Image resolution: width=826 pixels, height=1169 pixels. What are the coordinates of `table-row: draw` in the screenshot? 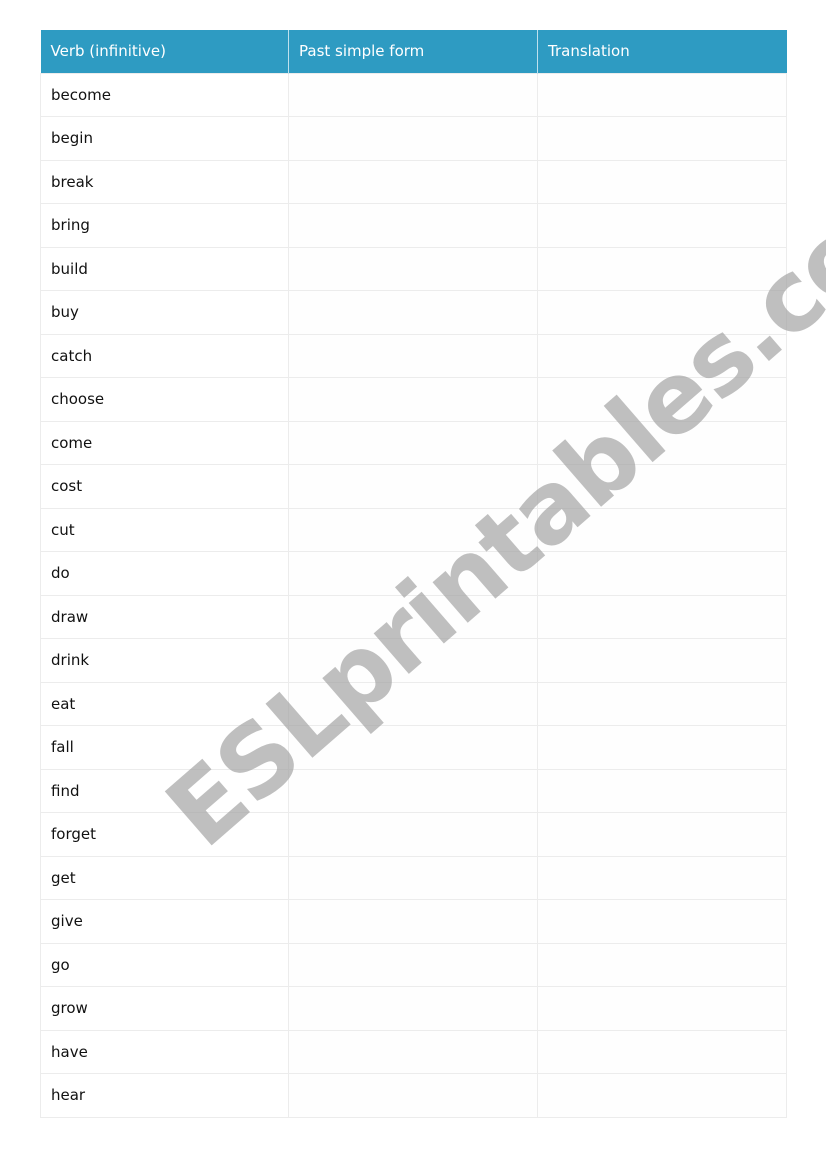 It's located at (413, 616).